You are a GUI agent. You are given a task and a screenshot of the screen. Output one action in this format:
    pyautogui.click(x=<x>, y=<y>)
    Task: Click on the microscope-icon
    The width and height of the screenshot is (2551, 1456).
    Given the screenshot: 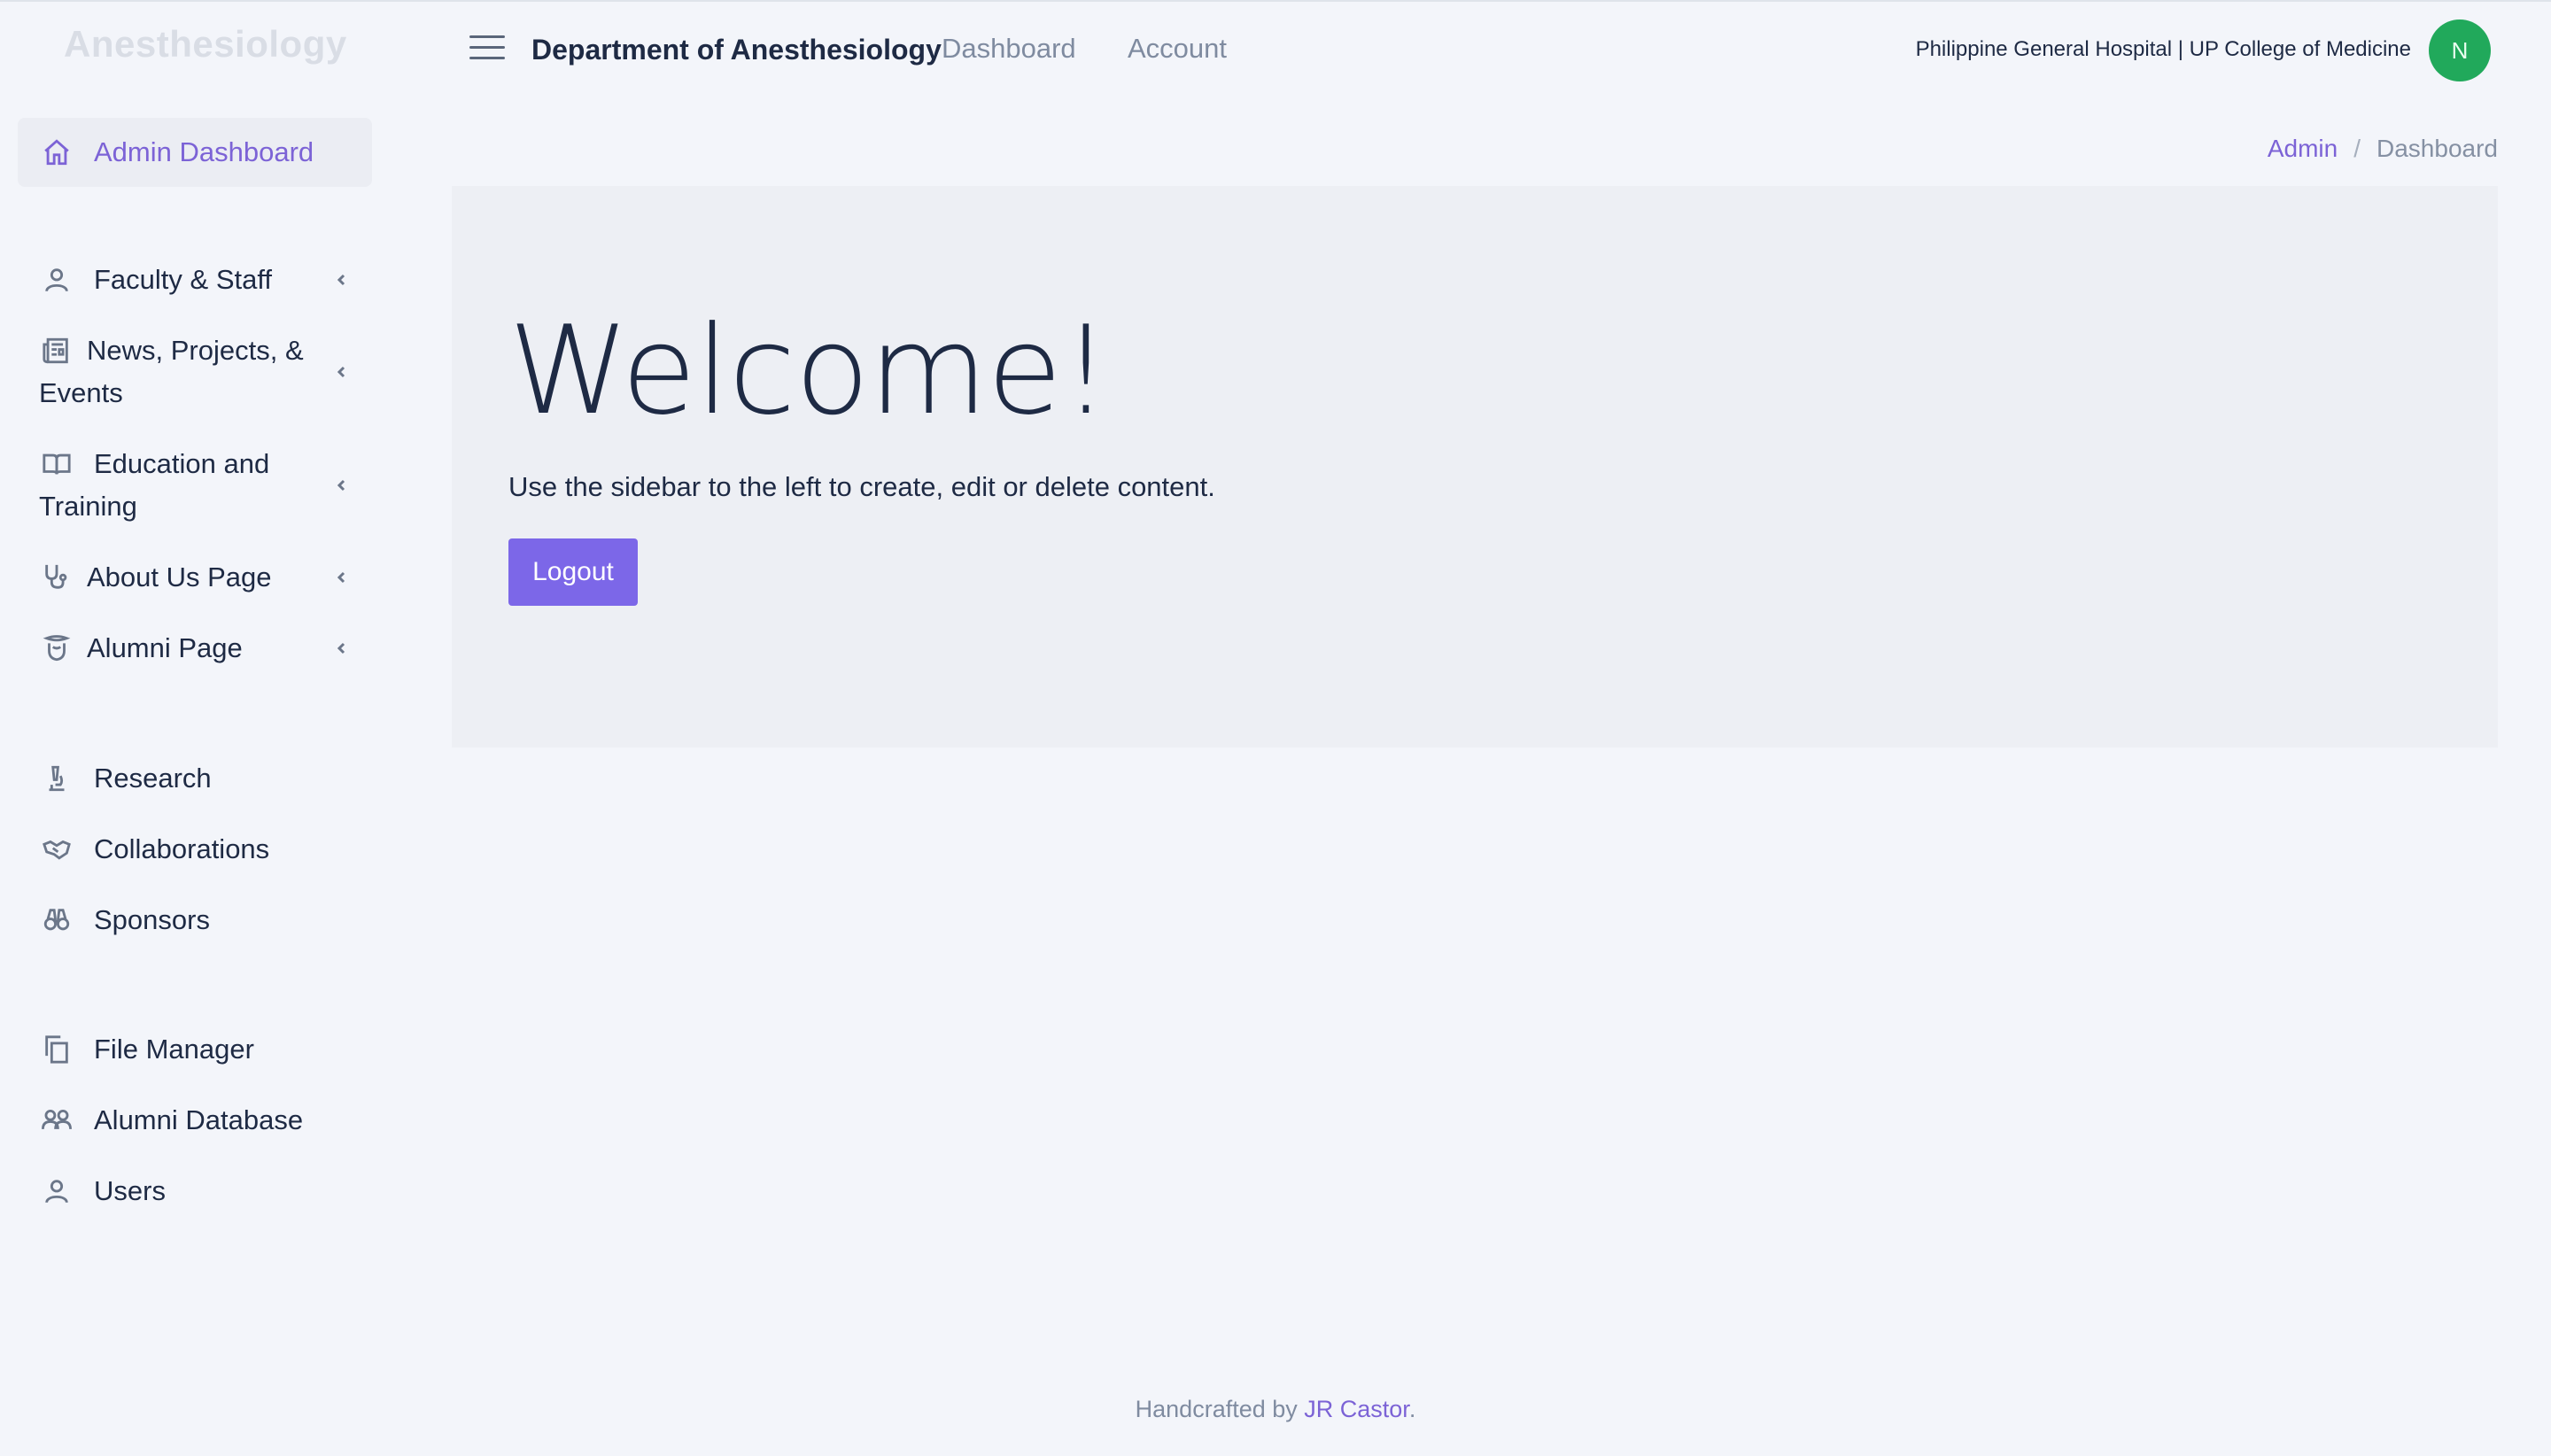 What is the action you would take?
    pyautogui.click(x=56, y=779)
    